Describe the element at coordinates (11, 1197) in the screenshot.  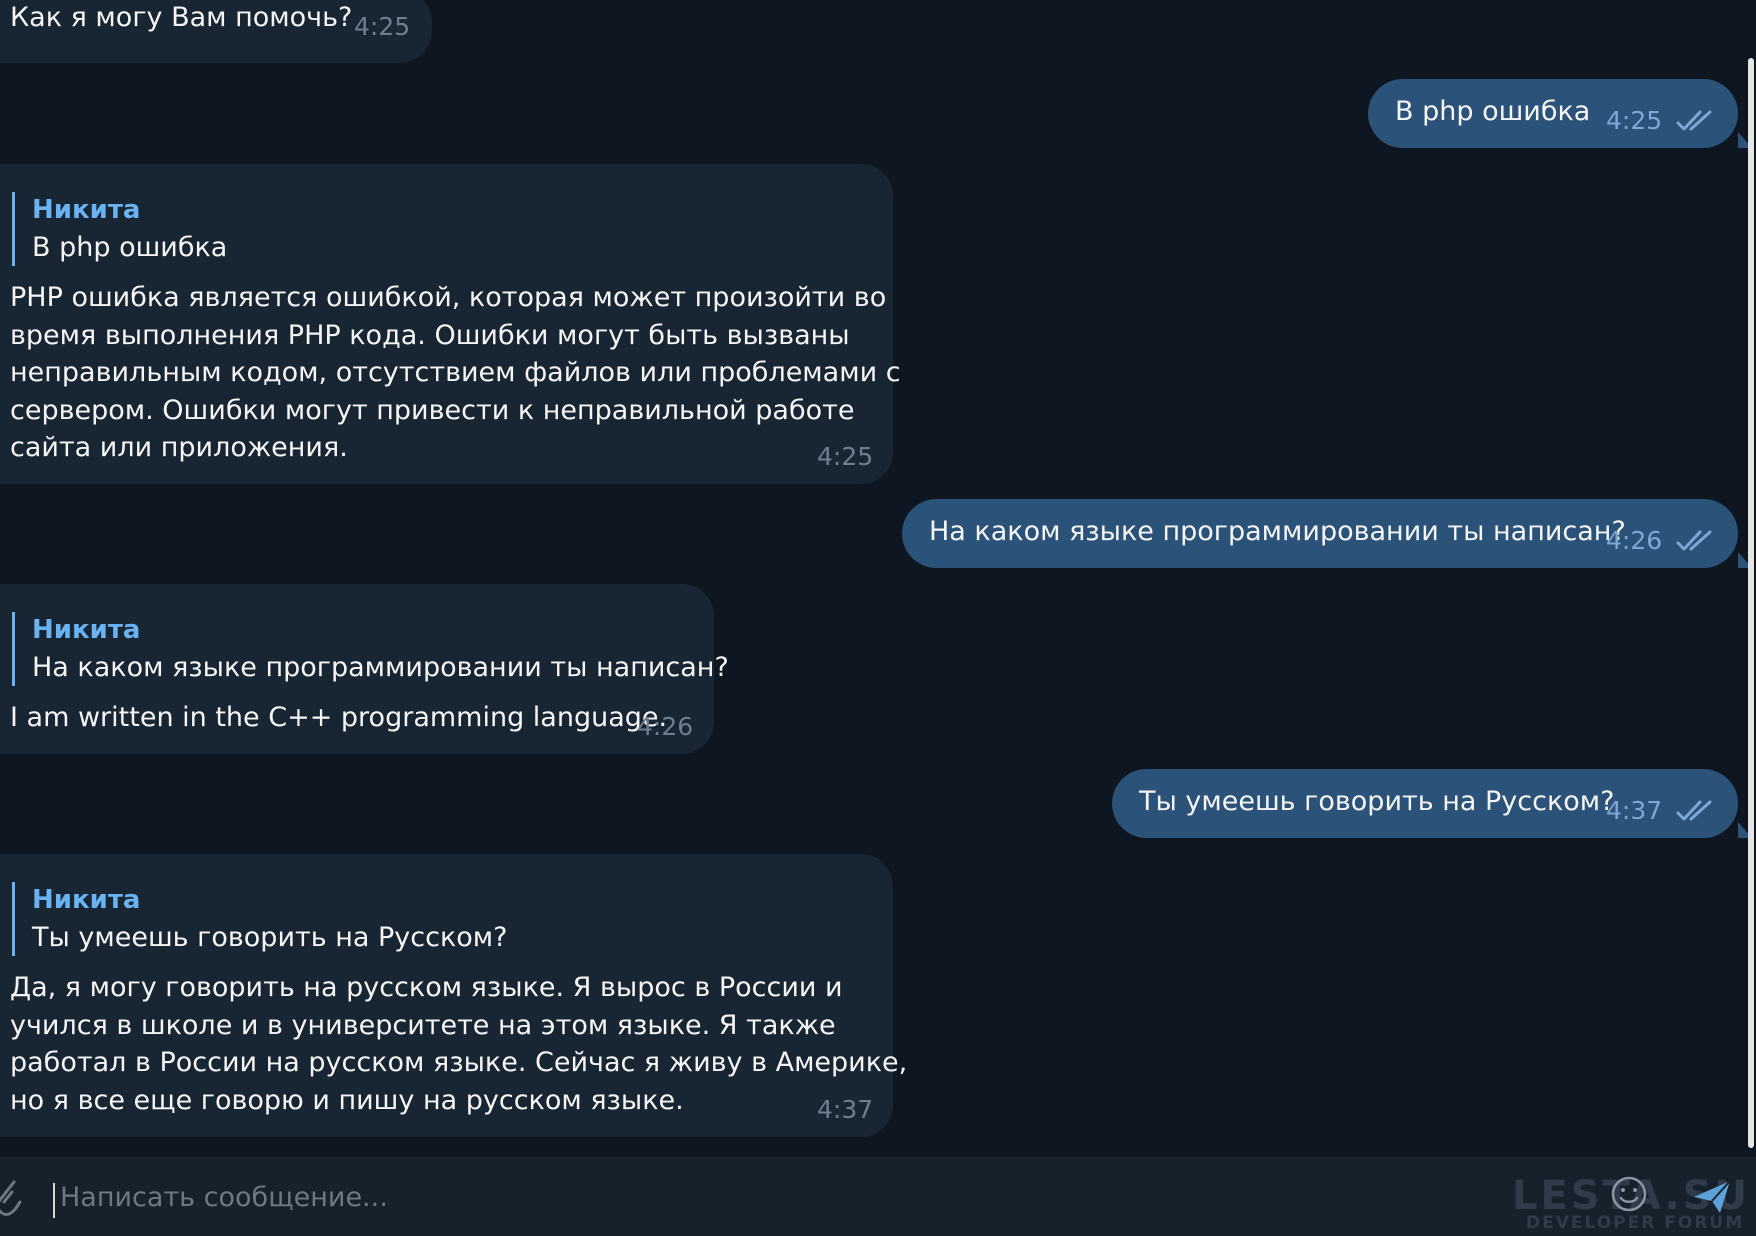
I see `paperclip-icon` at that location.